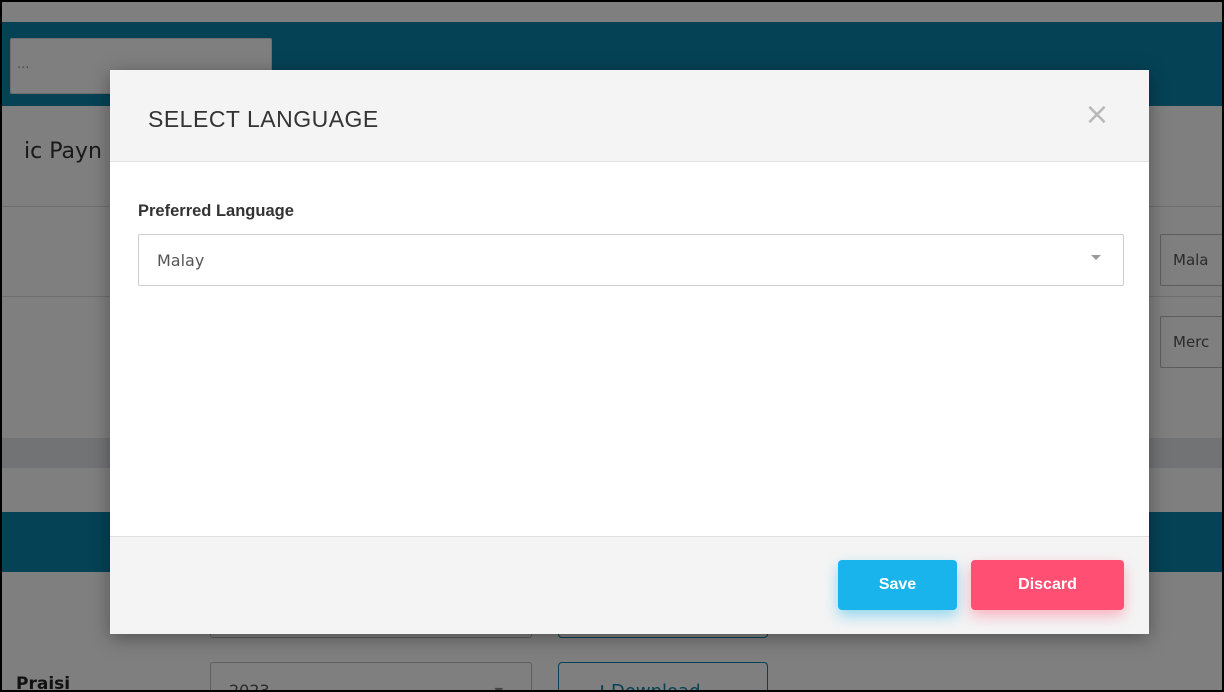 Image resolution: width=1224 pixels, height=692 pixels. What do you see at coordinates (897, 585) in the screenshot?
I see `save-button: Save` at bounding box center [897, 585].